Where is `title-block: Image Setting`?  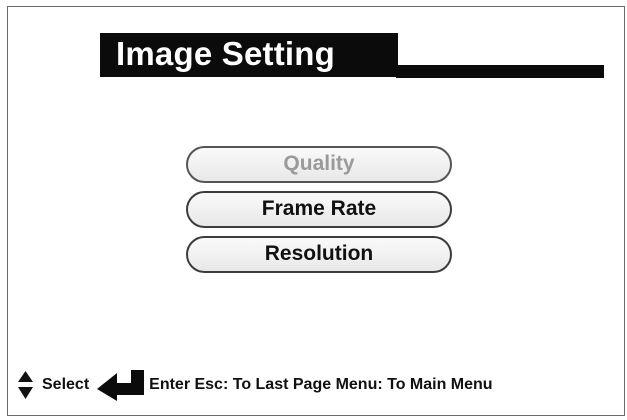 title-block: Image Setting is located at coordinates (249, 55).